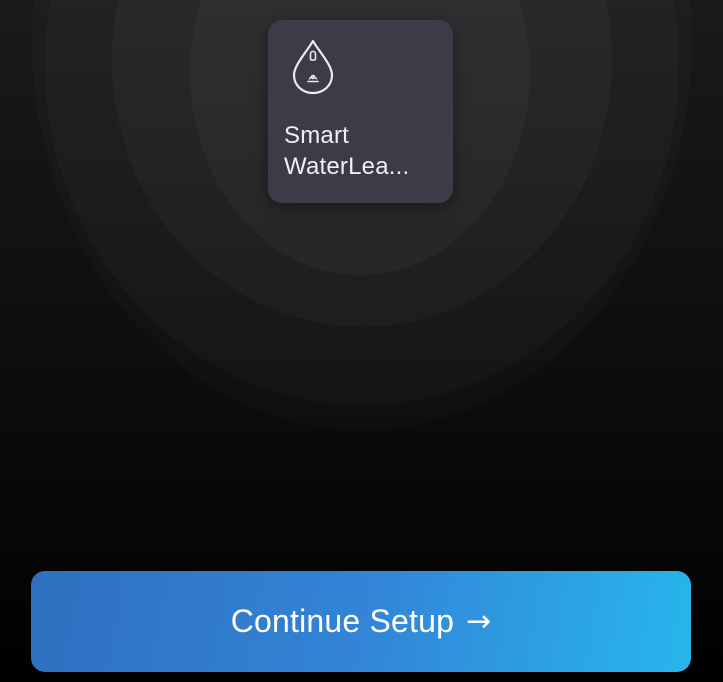 This screenshot has width=723, height=682. Describe the element at coordinates (313, 67) in the screenshot. I see `water-drop-icon` at that location.